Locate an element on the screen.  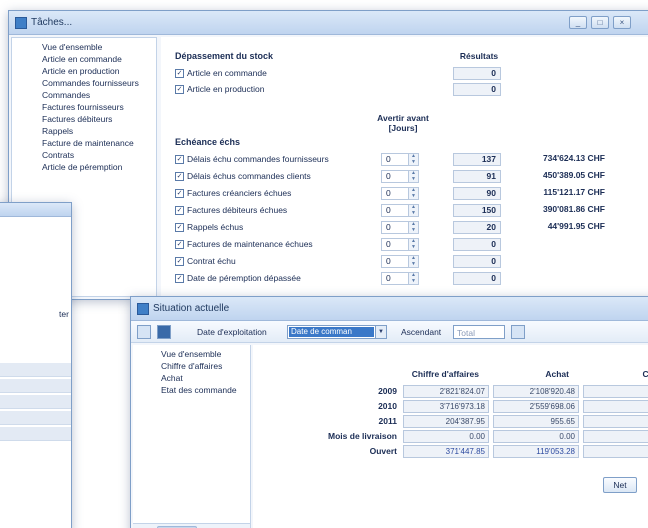
due-amount: 115'121.17 CHF is located at coordinates (574, 192).